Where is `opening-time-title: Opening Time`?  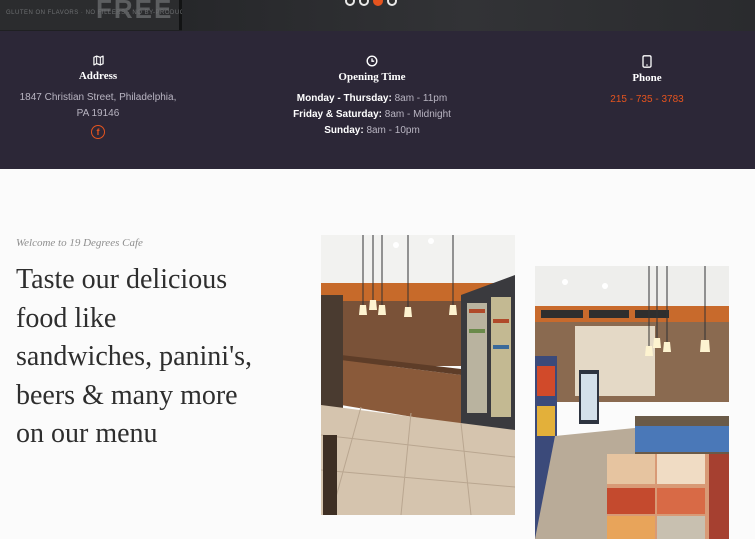 opening-time-title: Opening Time is located at coordinates (372, 77).